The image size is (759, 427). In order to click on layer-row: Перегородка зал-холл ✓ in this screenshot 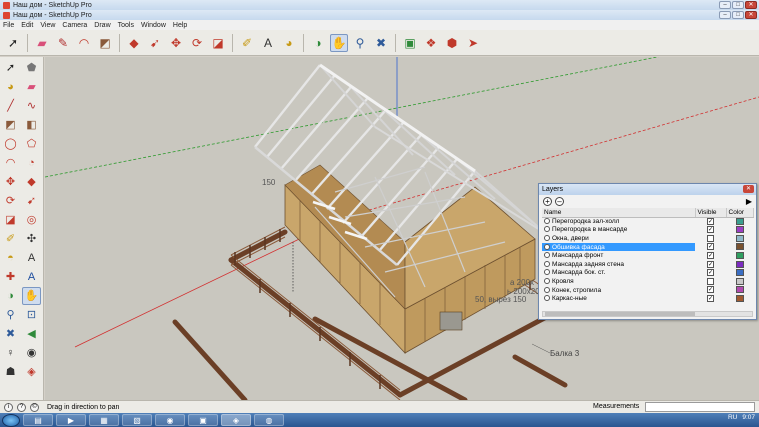, I will do `click(647, 221)`.